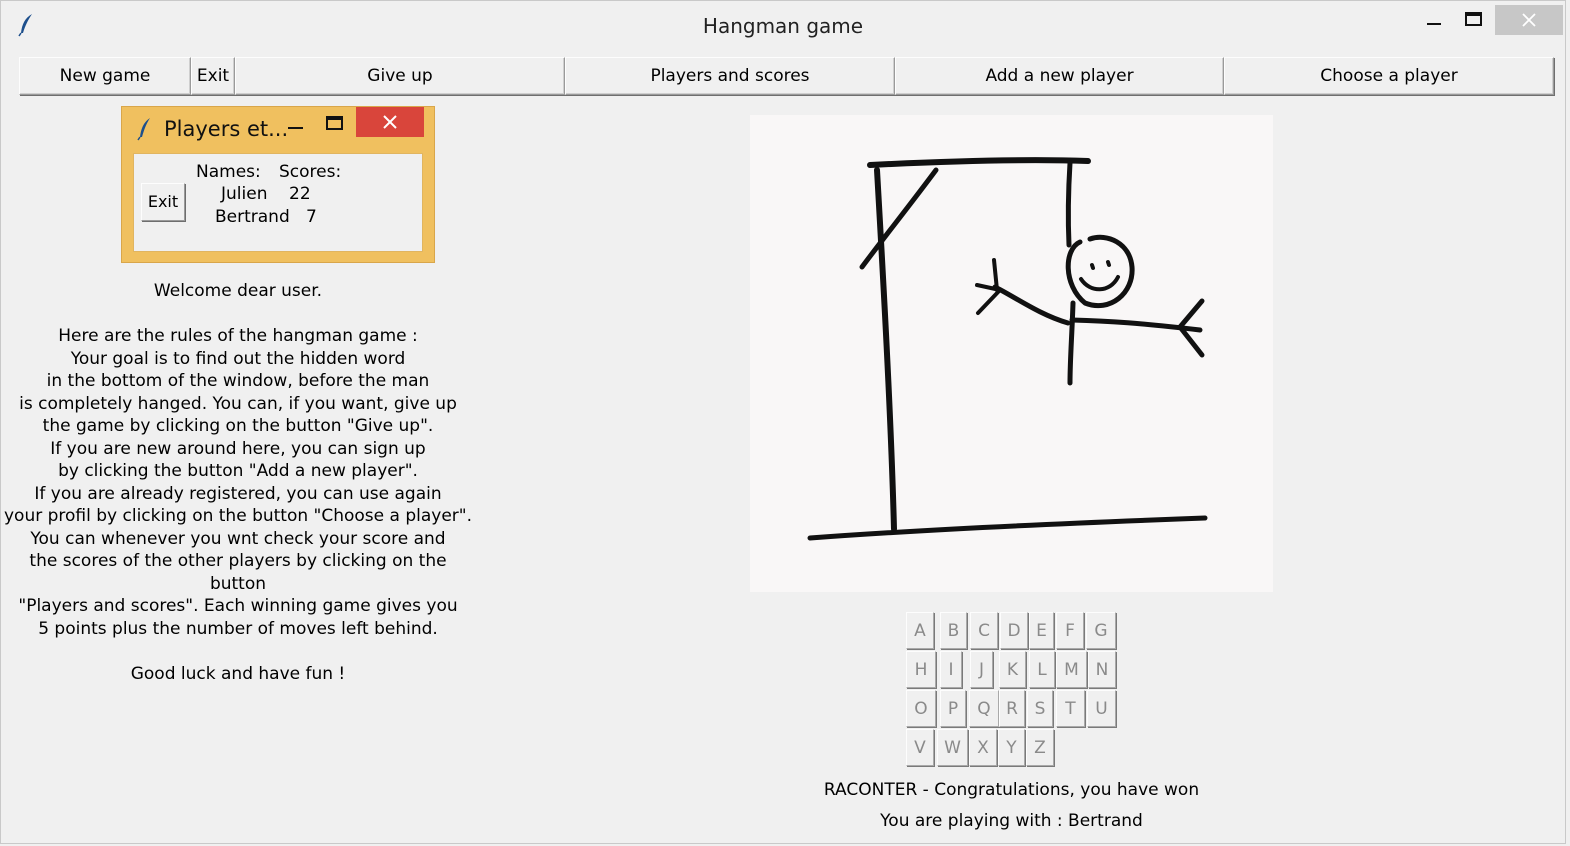  Describe the element at coordinates (390, 122) in the screenshot. I see `popup-close-button` at that location.